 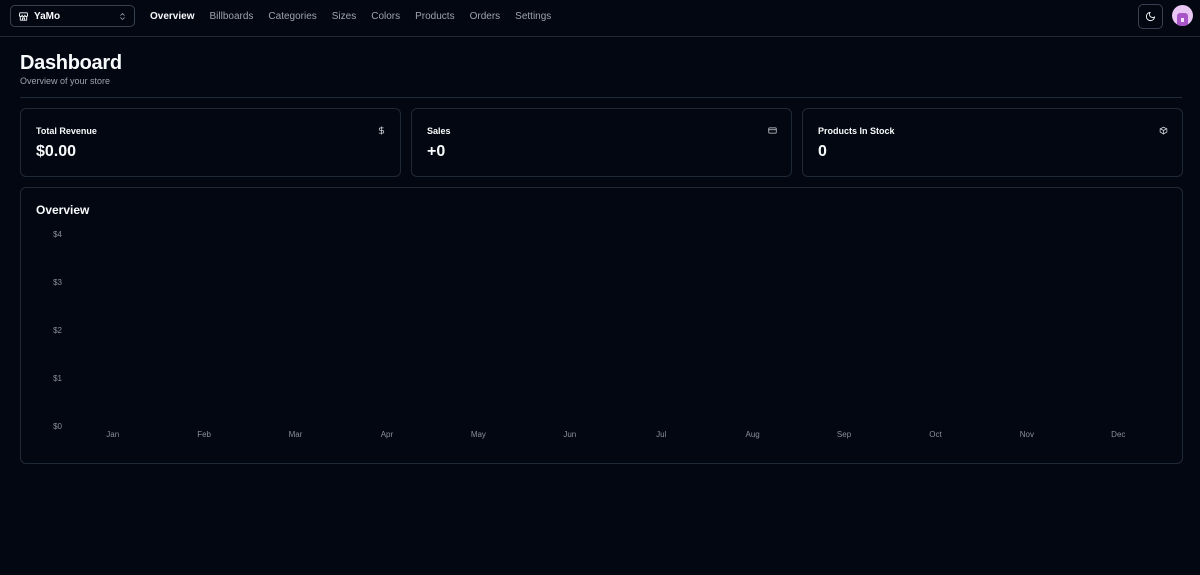 I want to click on y-tick-label: $3, so click(x=57, y=282).